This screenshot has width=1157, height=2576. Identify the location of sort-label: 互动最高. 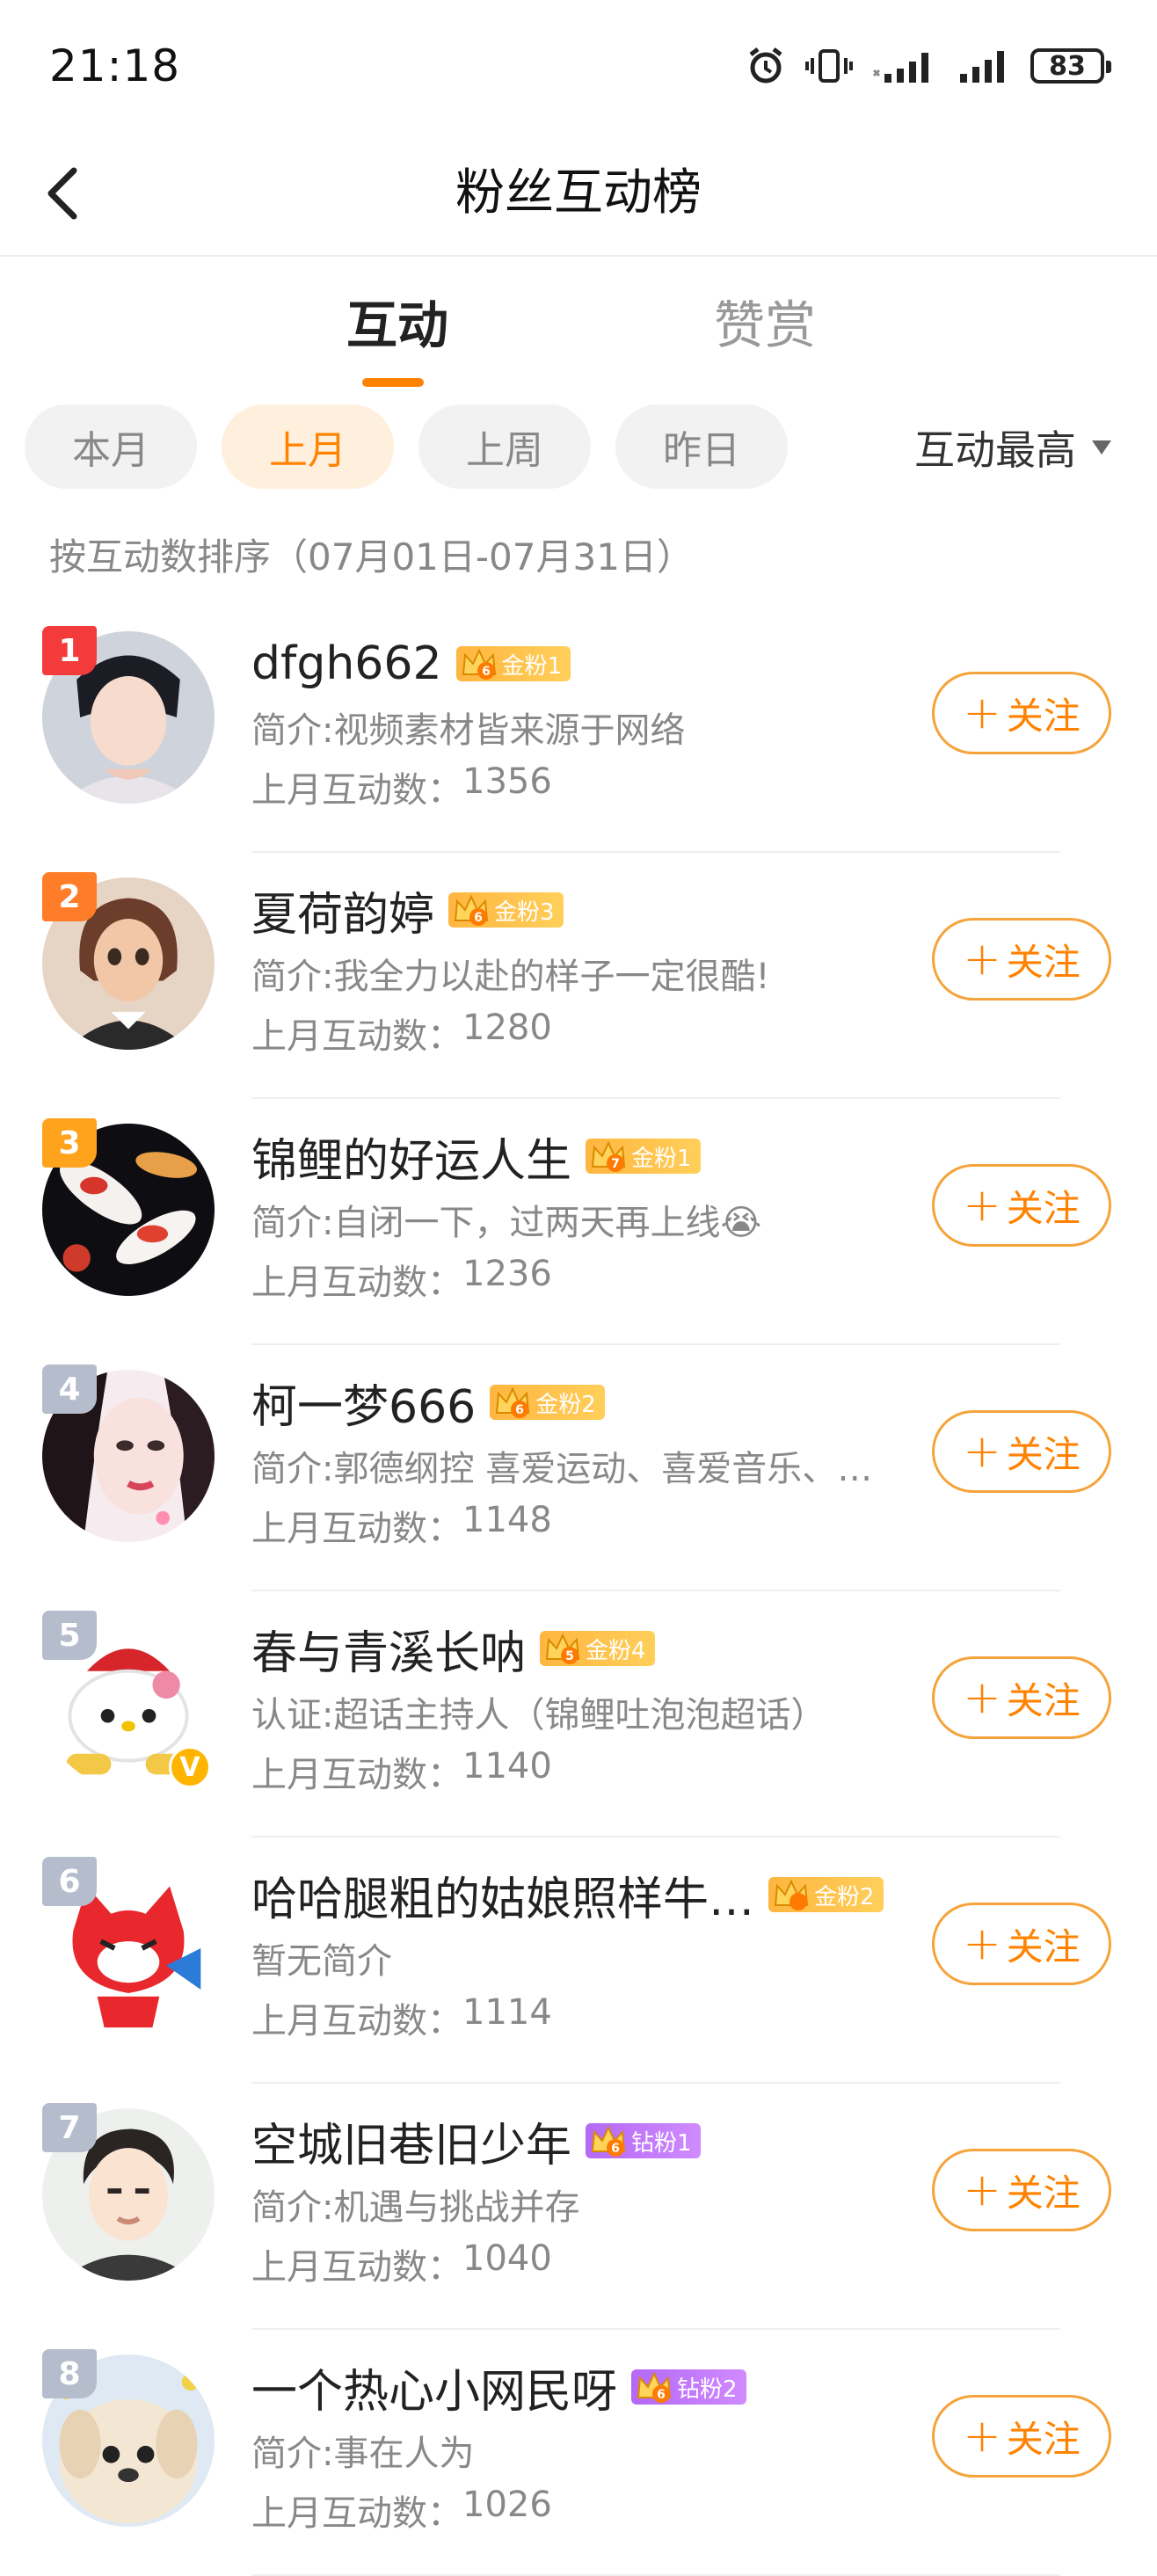
(995, 450).